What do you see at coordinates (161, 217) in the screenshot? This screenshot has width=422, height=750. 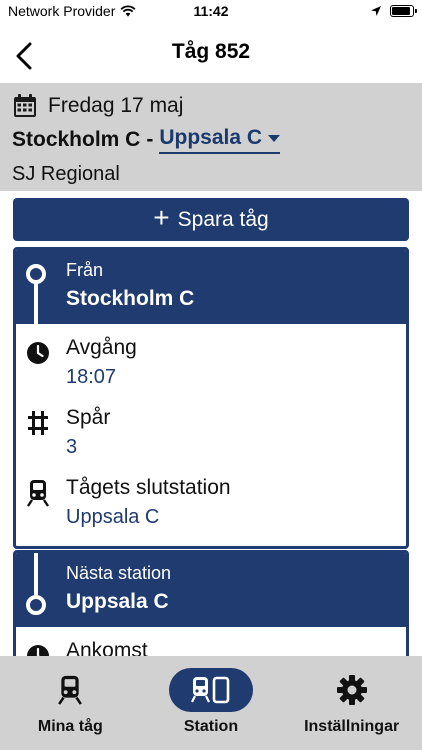 I see `plus-icon: +` at bounding box center [161, 217].